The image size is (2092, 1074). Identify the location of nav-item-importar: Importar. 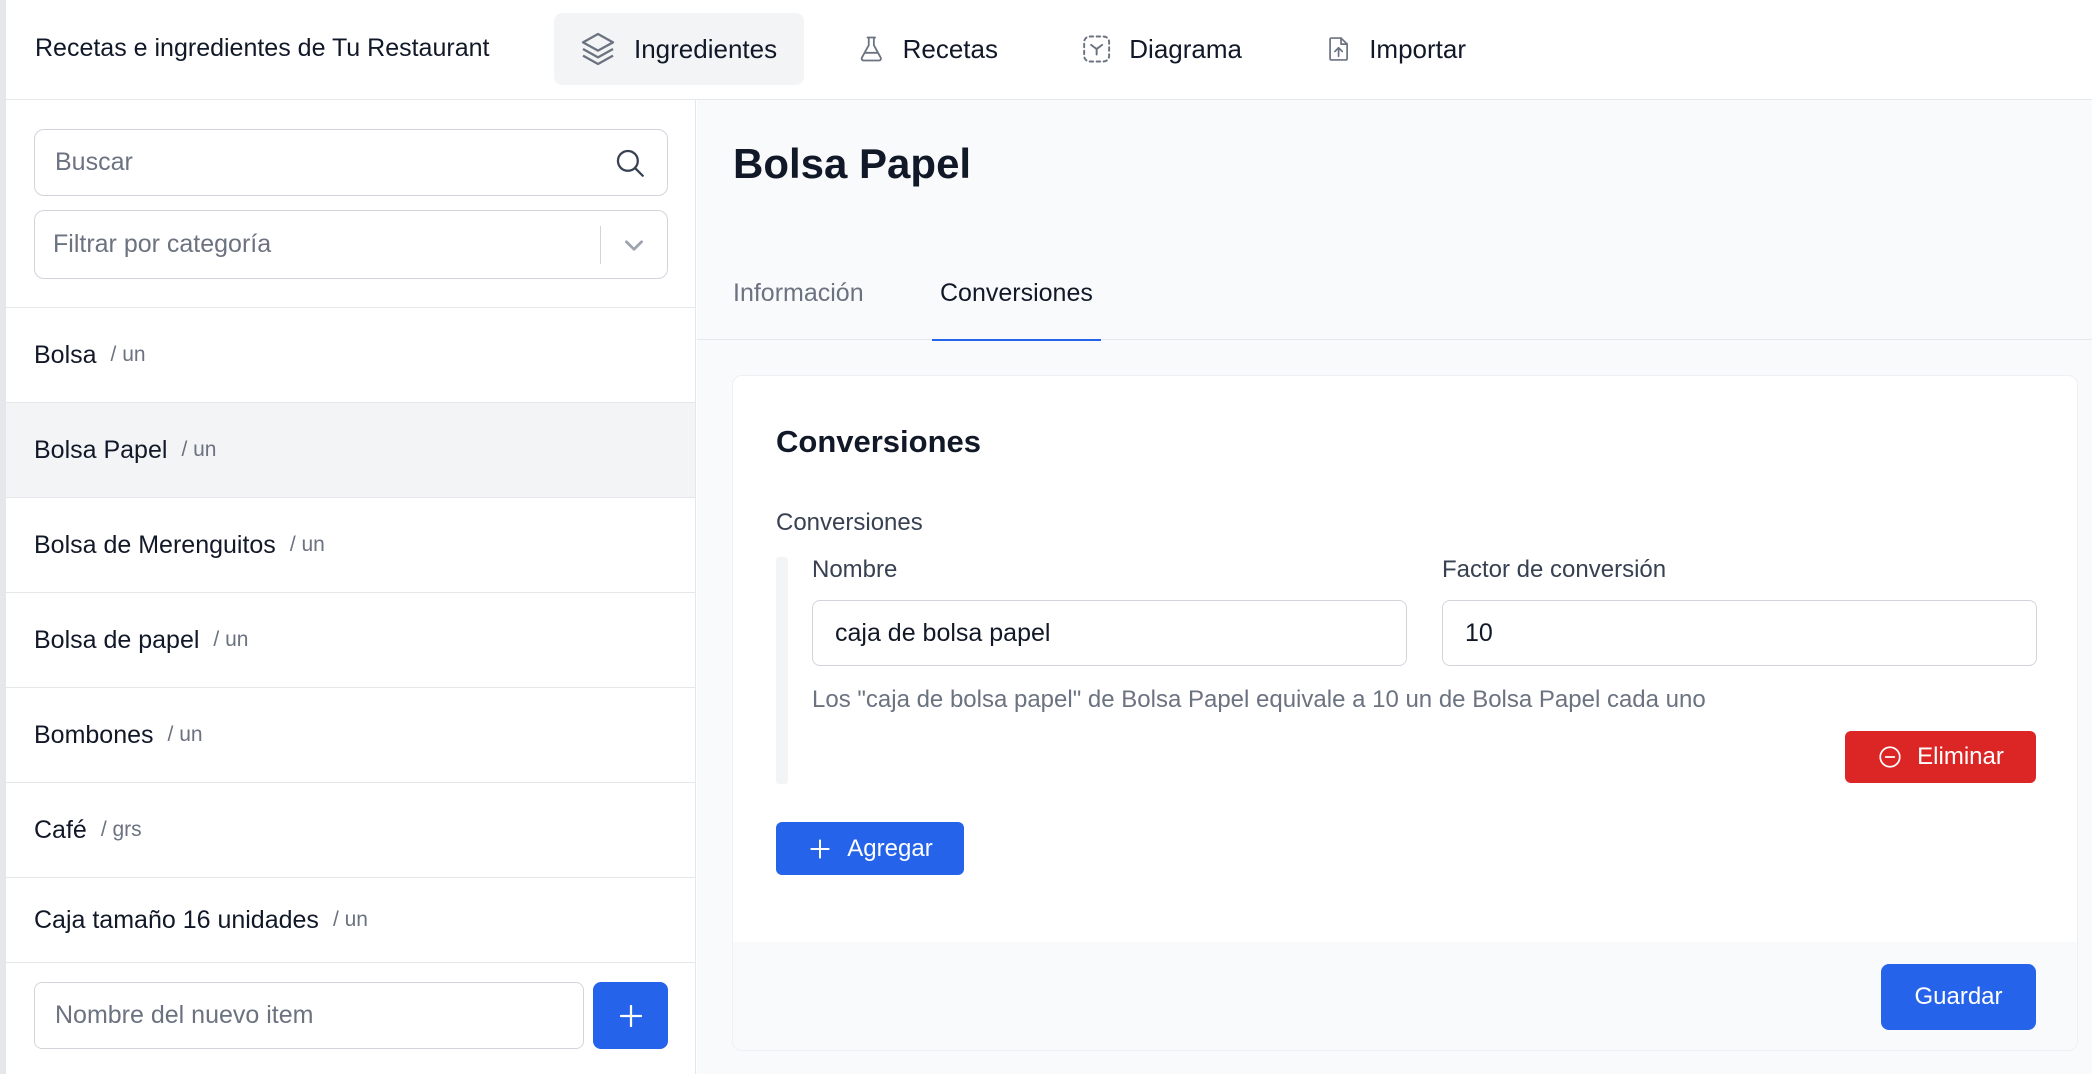
(1395, 49).